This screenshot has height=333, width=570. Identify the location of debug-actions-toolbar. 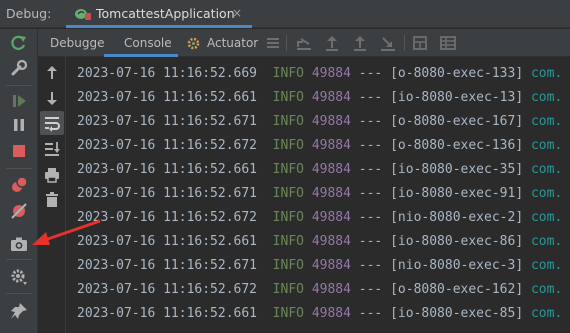
(19, 181).